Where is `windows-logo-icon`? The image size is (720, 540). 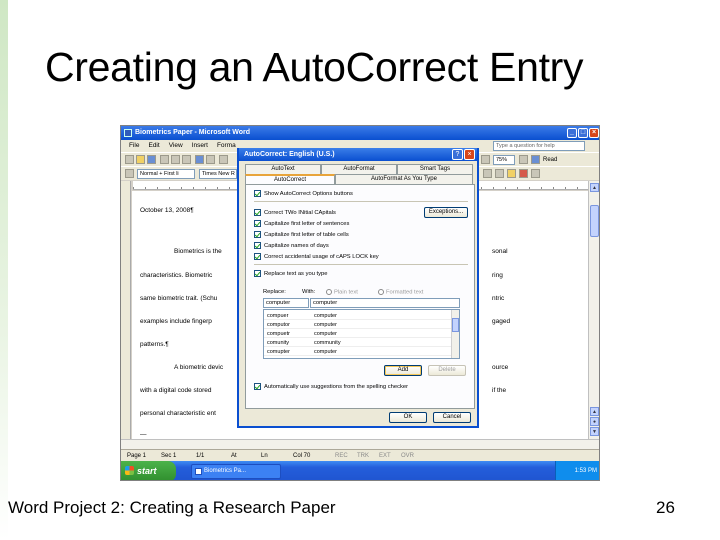 windows-logo-icon is located at coordinates (129, 470).